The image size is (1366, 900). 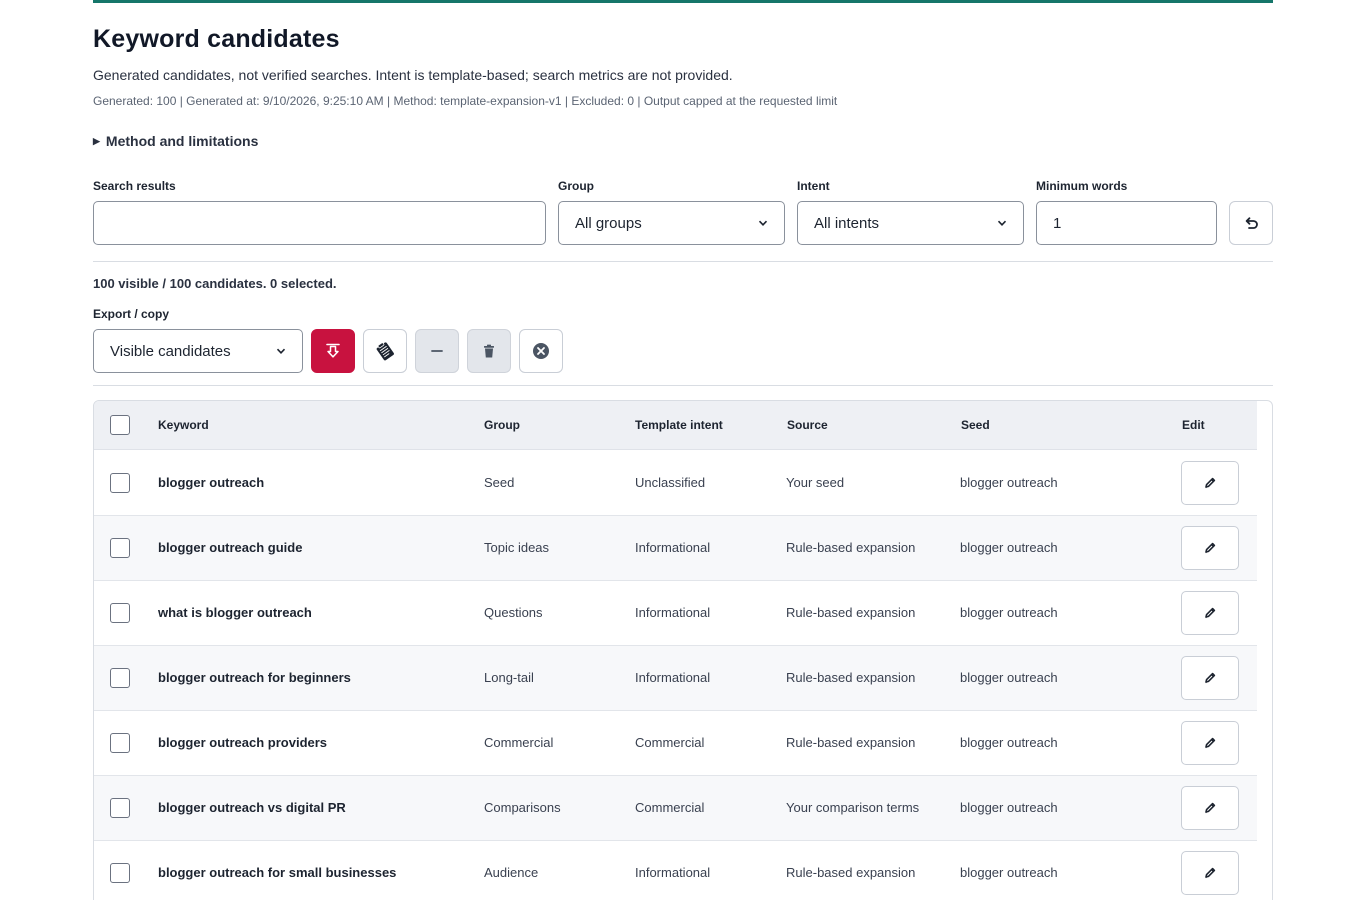 What do you see at coordinates (182, 141) in the screenshot?
I see `method-limitations-label: Method and limitations` at bounding box center [182, 141].